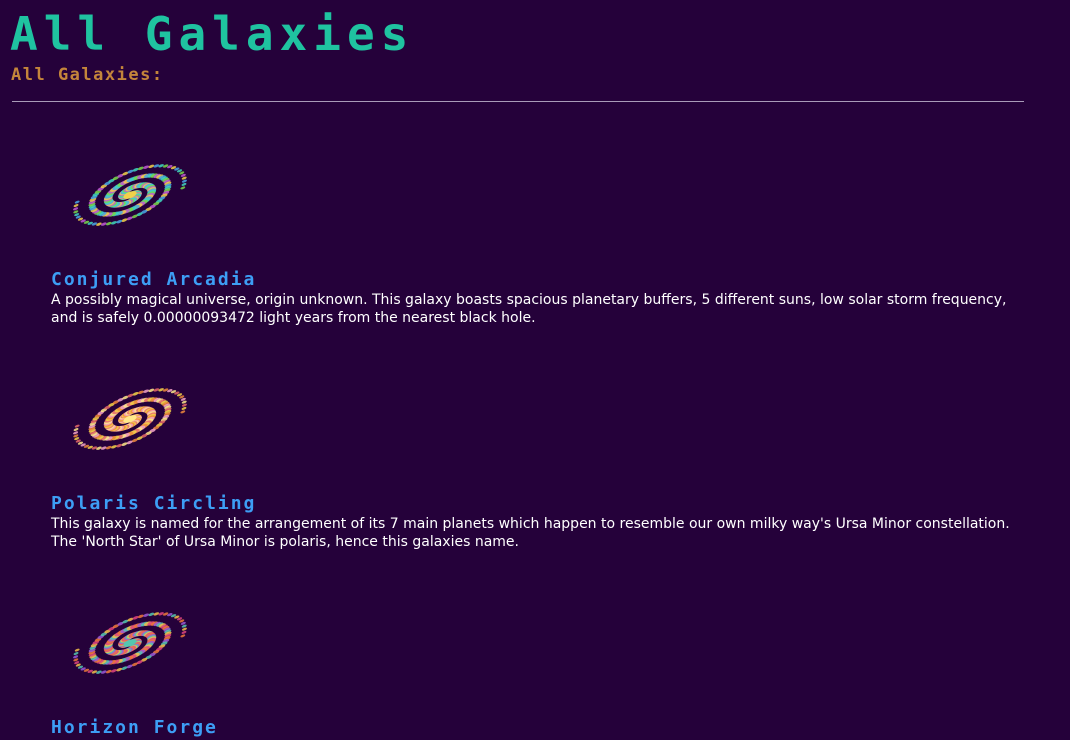 Image resolution: width=1070 pixels, height=740 pixels. What do you see at coordinates (134, 728) in the screenshot?
I see `galaxy-name-link: Horizon Forge` at bounding box center [134, 728].